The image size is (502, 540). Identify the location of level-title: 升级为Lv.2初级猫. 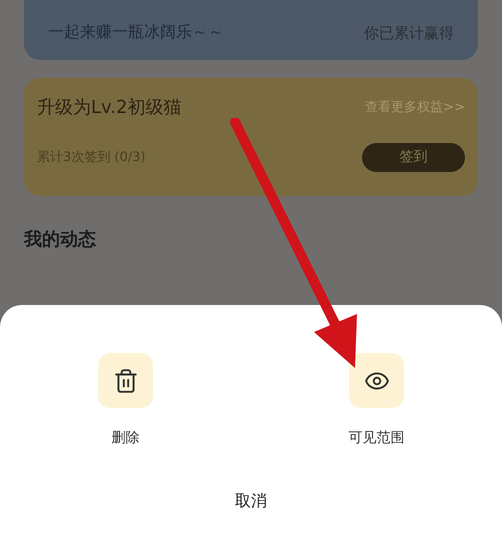
(109, 108).